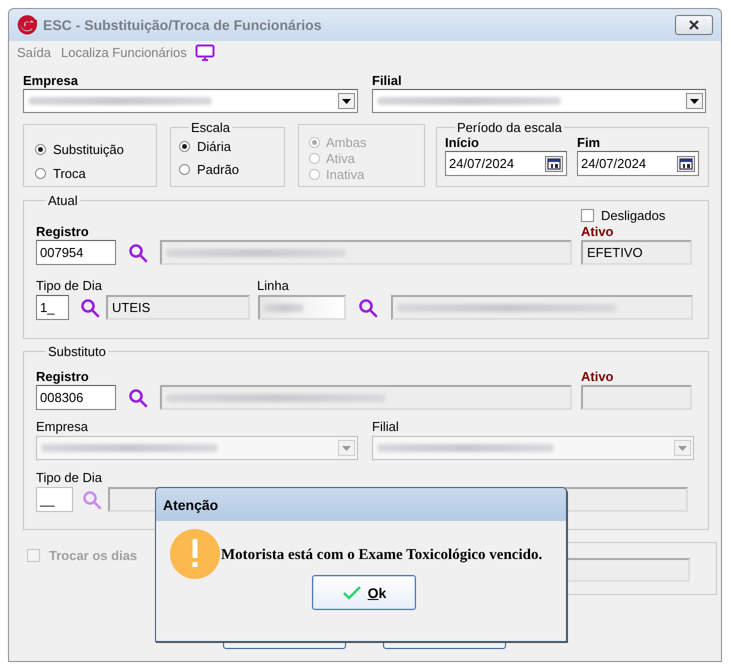 This screenshot has height=670, width=731. Describe the element at coordinates (204, 53) in the screenshot. I see `monitor-icon` at that location.